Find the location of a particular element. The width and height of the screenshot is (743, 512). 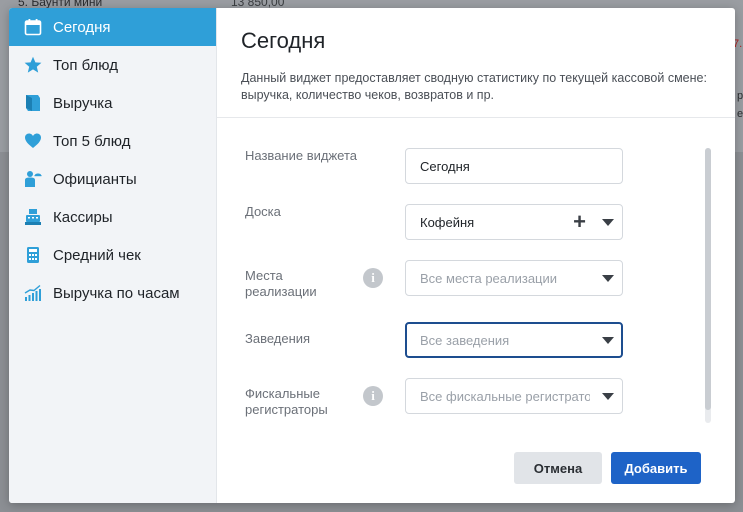

fiscal-label: Фискальные регистраторы is located at coordinates (286, 401).